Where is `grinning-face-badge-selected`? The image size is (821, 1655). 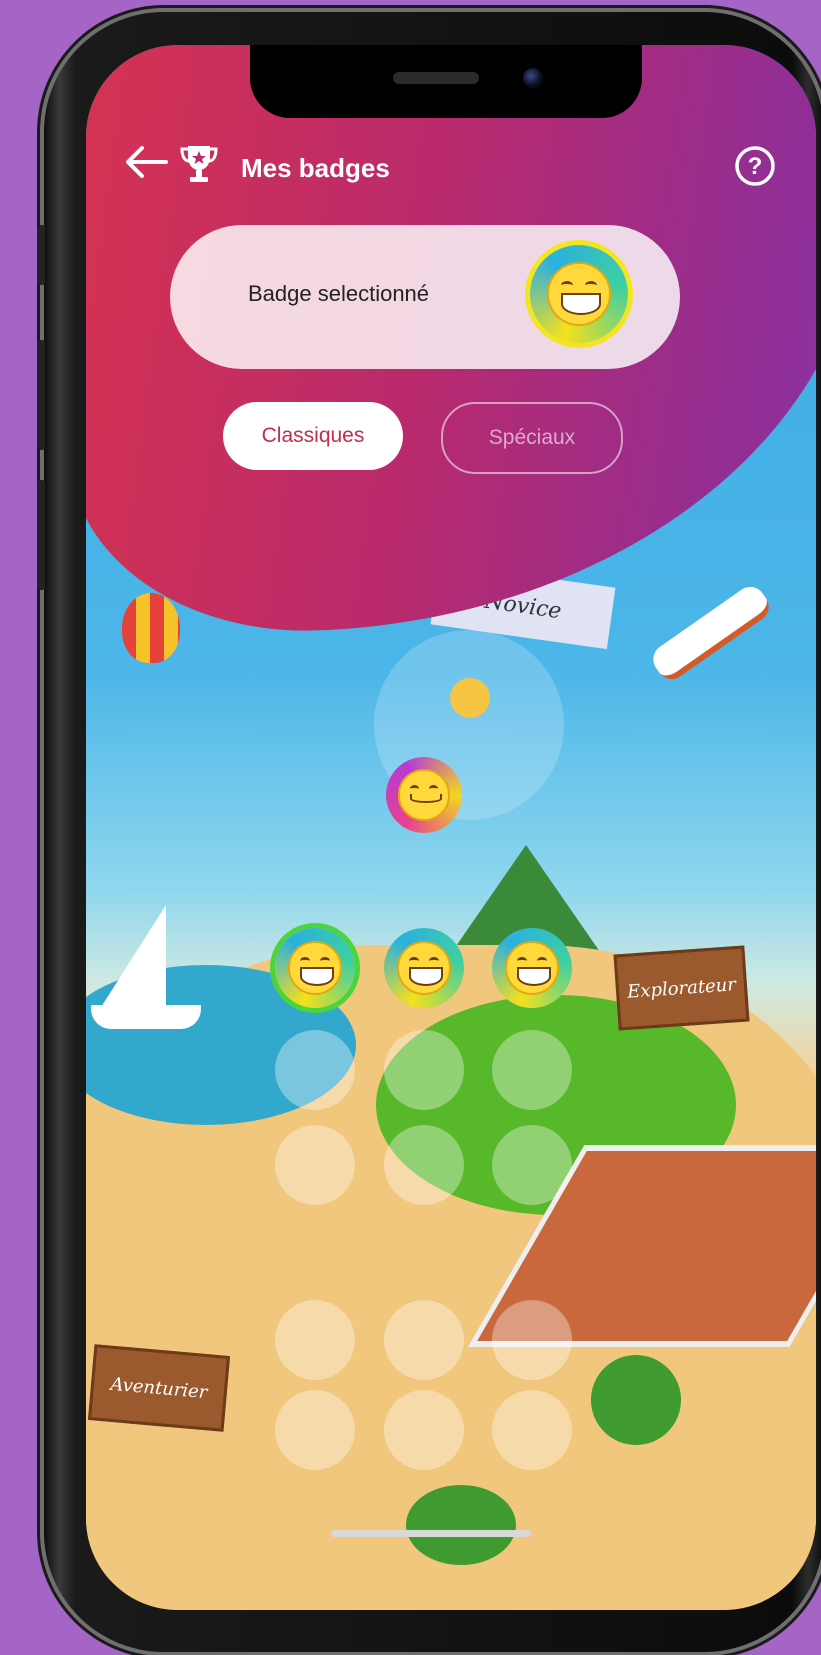
grinning-face-badge-selected is located at coordinates (315, 968).